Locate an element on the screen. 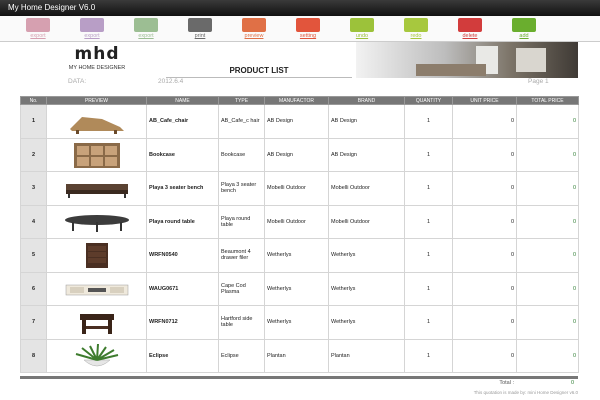 Image resolution: width=600 pixels, height=400 pixels. bookcase-image is located at coordinates (97, 155).